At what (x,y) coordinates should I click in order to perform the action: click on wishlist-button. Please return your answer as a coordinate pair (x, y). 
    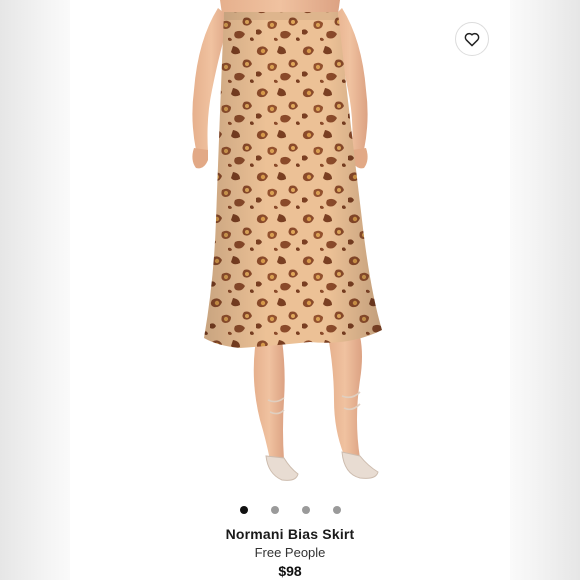
    Looking at the image, I should click on (472, 39).